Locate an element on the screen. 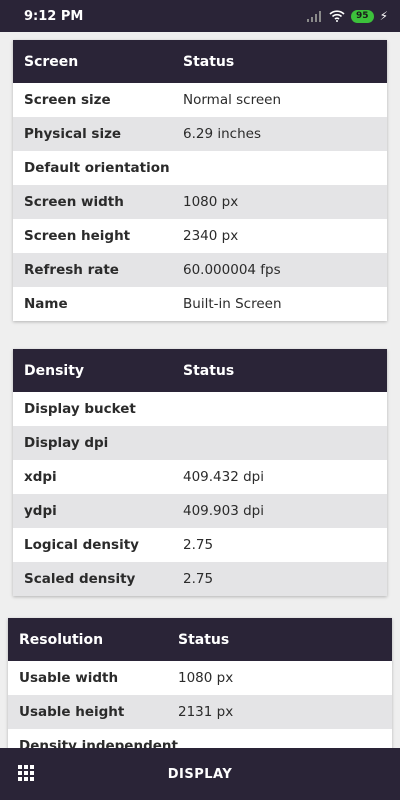 The height and width of the screenshot is (800, 400). table-row: Name Built-in Screen is located at coordinates (200, 304).